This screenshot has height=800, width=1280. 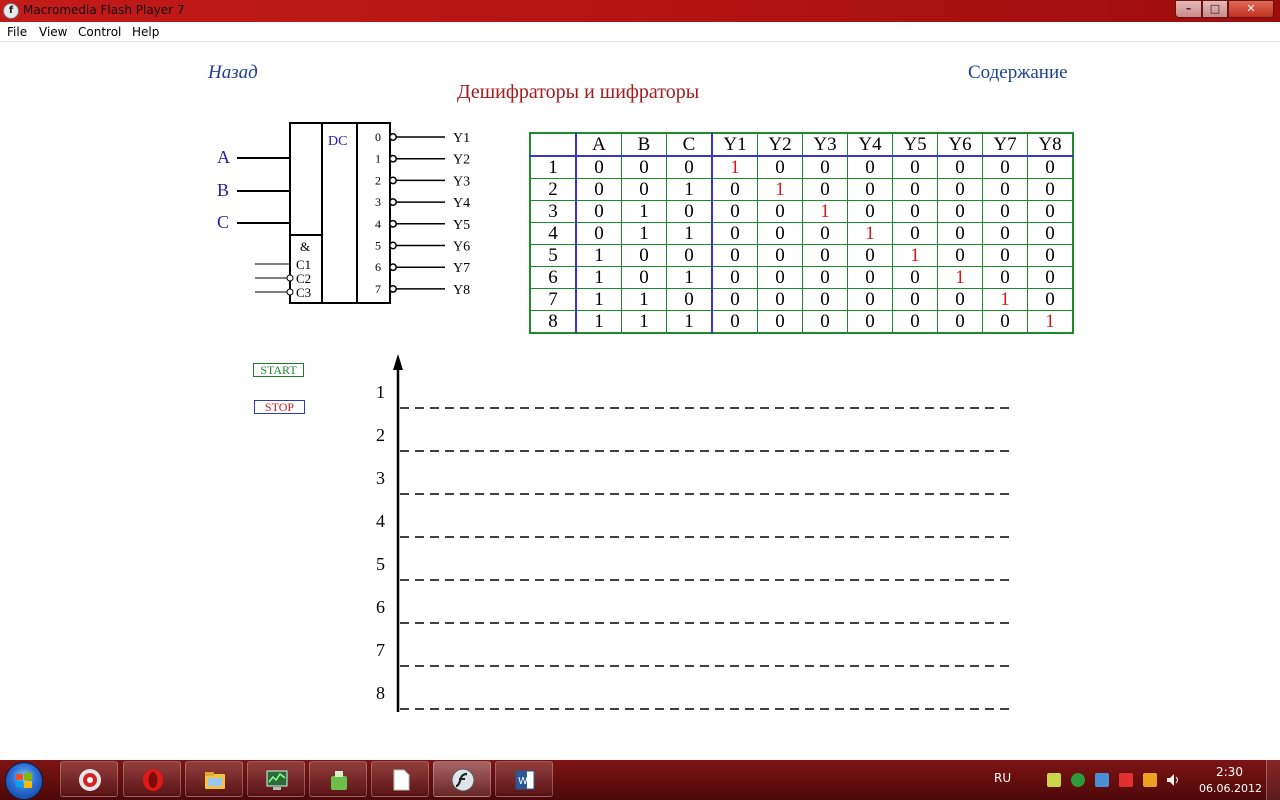 I want to click on tray-utorrent-icon, so click(x=1078, y=780).